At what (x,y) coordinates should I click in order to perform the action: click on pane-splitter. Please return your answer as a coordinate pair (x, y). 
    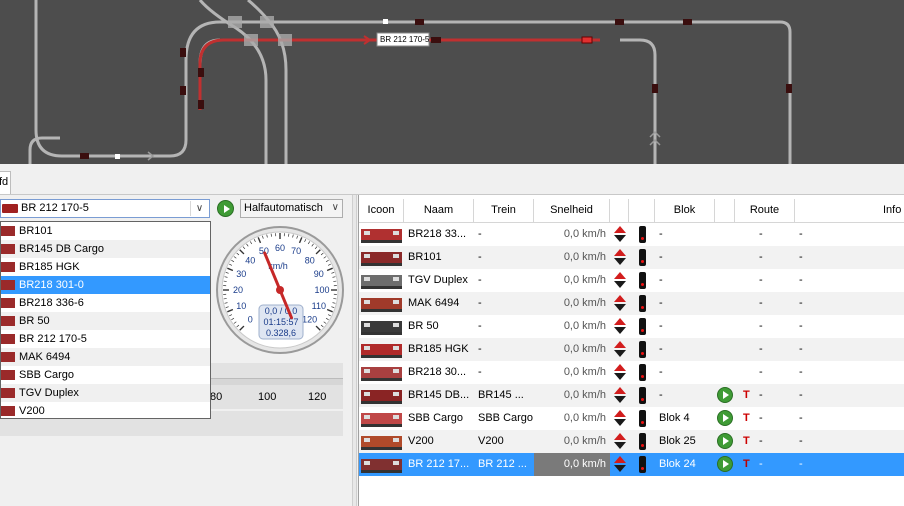
    Looking at the image, I should click on (354, 350).